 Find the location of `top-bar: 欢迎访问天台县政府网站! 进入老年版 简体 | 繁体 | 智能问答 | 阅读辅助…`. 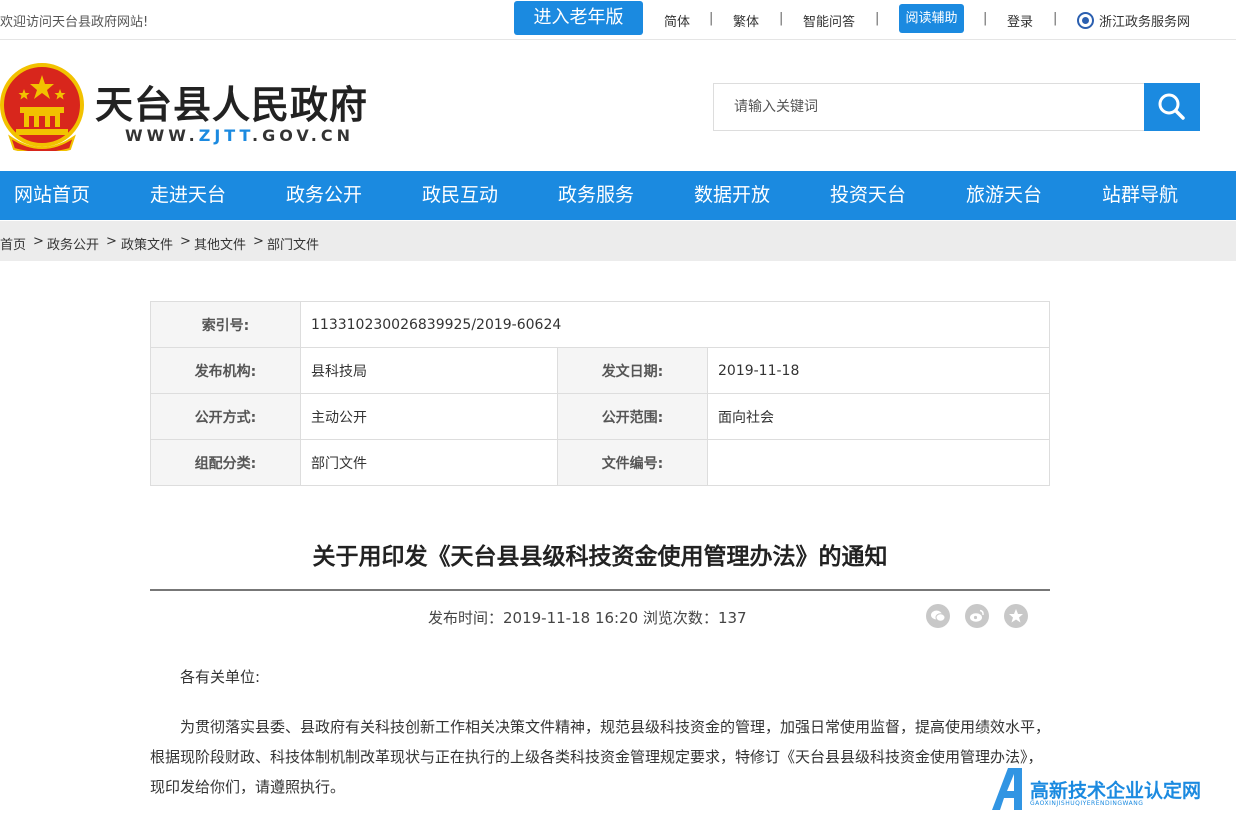

top-bar: 欢迎访问天台县政府网站! 进入老年版 简体 | 繁体 | 智能问答 | 阅读辅助… is located at coordinates (618, 20).